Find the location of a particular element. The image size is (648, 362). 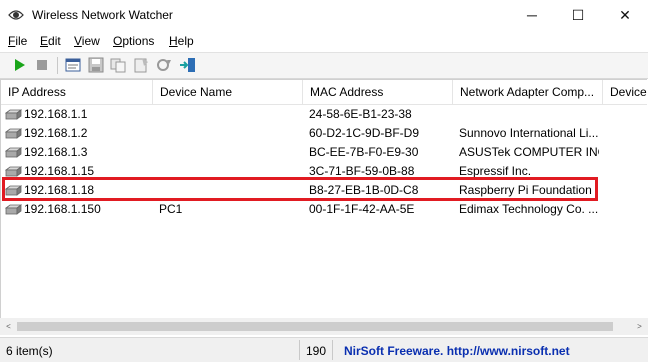

save-icon is located at coordinates (96, 65).